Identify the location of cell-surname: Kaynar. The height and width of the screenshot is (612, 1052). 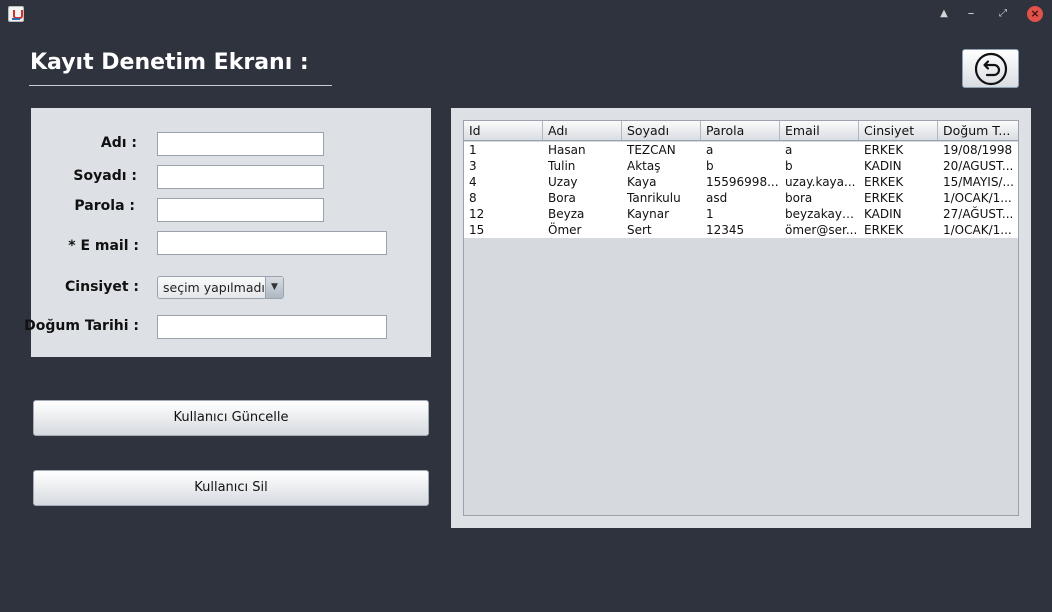
(648, 214).